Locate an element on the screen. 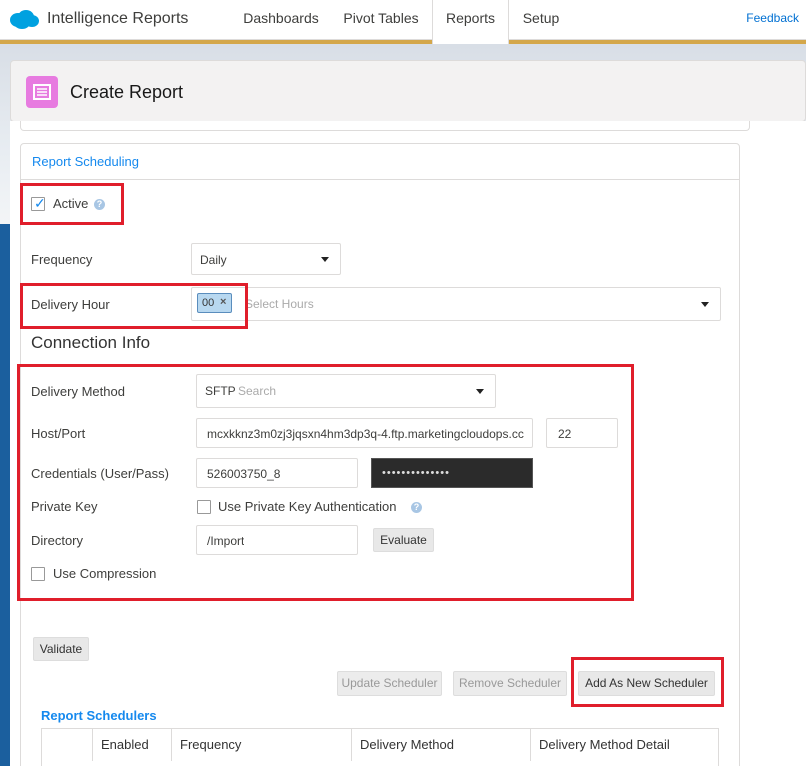  validate-button: Validate is located at coordinates (61, 649).